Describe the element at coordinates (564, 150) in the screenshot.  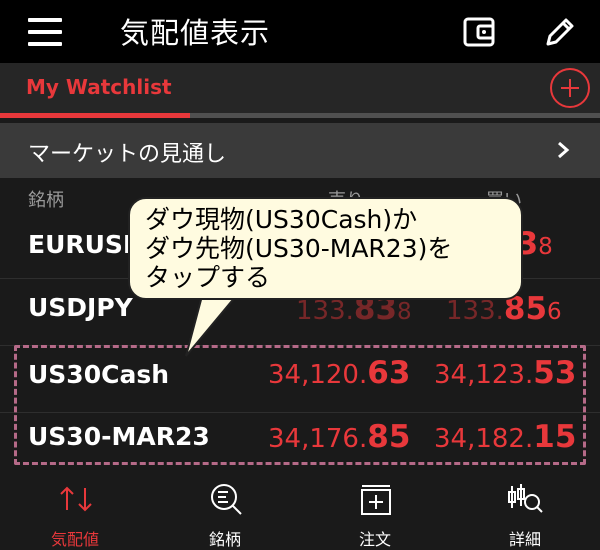
I see `chevron-right-icon` at that location.